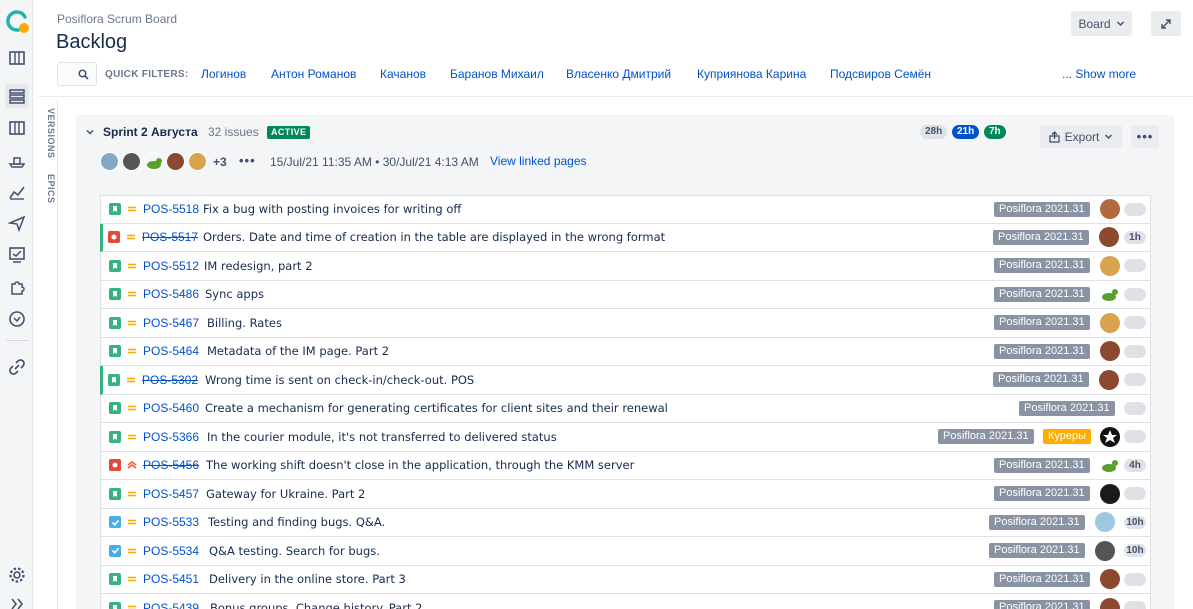 The height and width of the screenshot is (609, 1193). Describe the element at coordinates (17, 255) in the screenshot. I see `tests-icon` at that location.